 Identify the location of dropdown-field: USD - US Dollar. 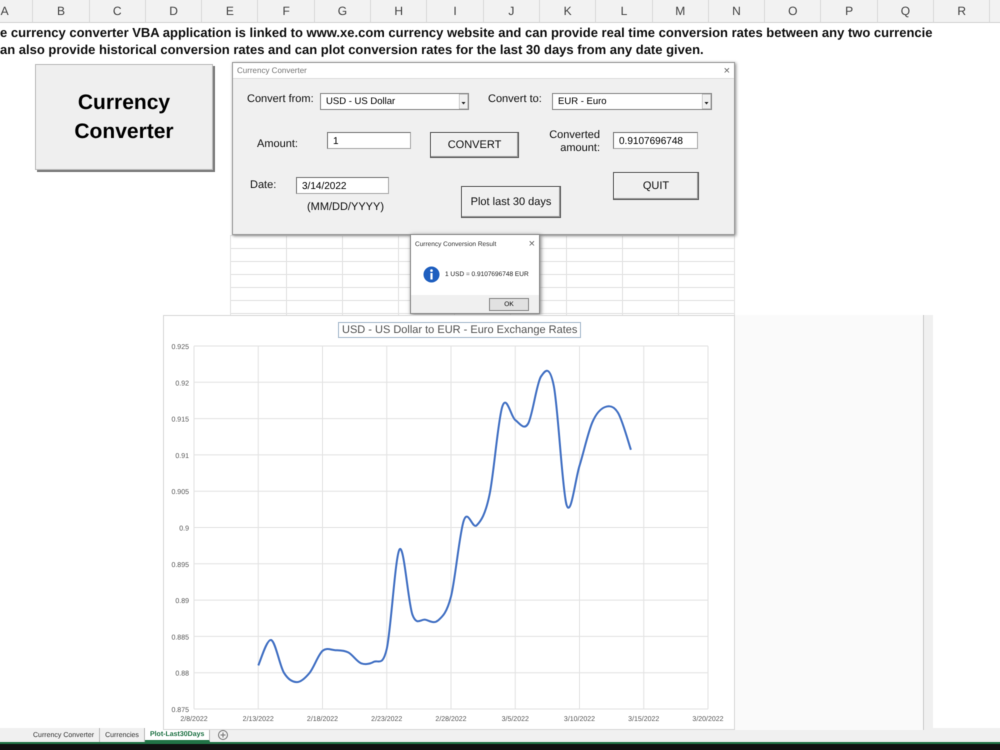
(394, 101).